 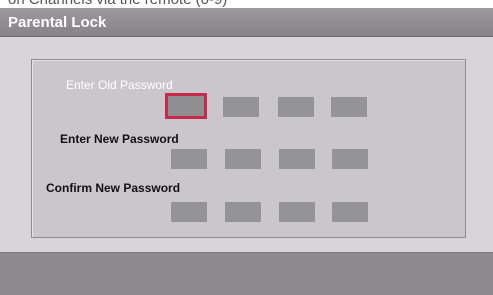 What do you see at coordinates (246, 22) in the screenshot?
I see `title-bar: Parental Lock` at bounding box center [246, 22].